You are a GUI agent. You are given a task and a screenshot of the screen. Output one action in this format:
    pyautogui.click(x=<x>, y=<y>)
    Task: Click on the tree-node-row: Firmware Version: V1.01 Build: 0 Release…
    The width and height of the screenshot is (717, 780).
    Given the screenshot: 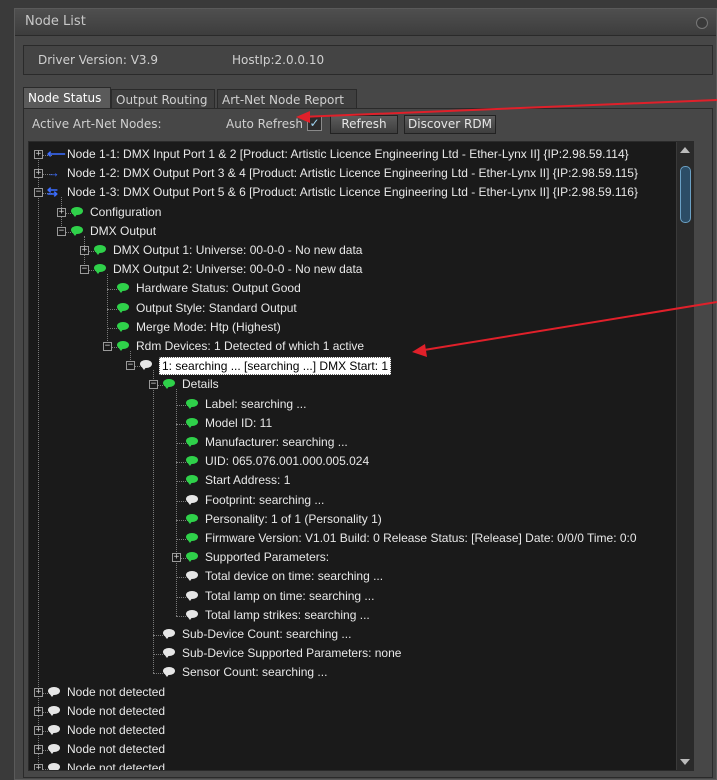 What is the action you would take?
    pyautogui.click(x=353, y=538)
    